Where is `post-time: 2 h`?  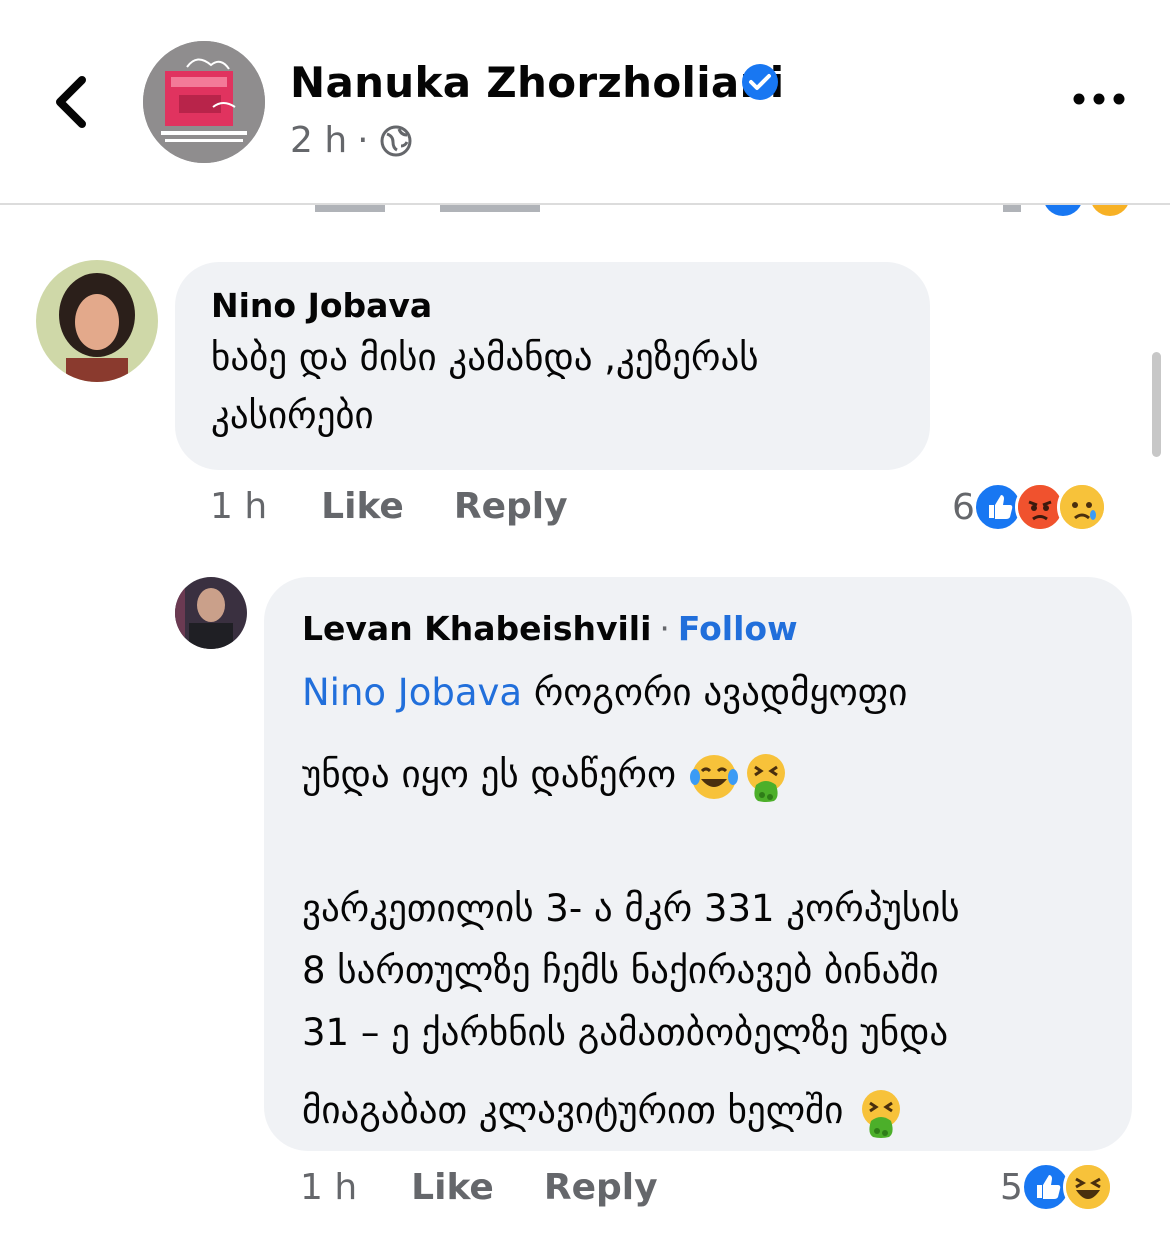
post-time: 2 h is located at coordinates (318, 140).